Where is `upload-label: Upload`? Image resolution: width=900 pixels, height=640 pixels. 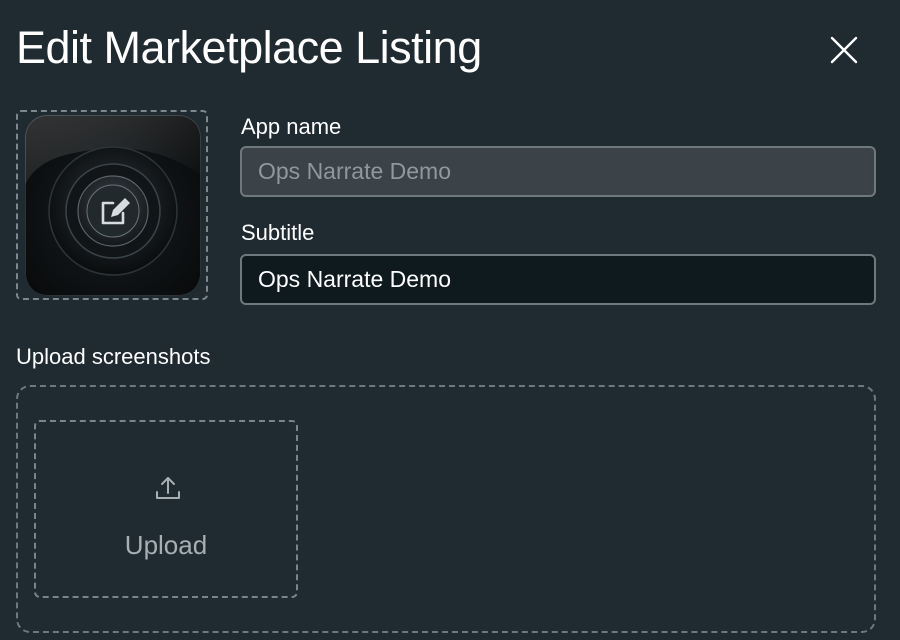
upload-label: Upload is located at coordinates (166, 545).